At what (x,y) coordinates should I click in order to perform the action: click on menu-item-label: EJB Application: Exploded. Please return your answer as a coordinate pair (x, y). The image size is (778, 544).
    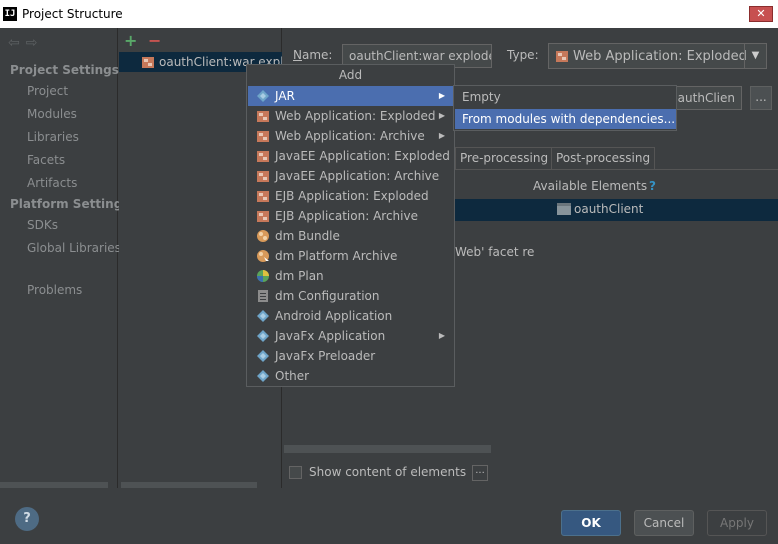
    Looking at the image, I should click on (352, 196).